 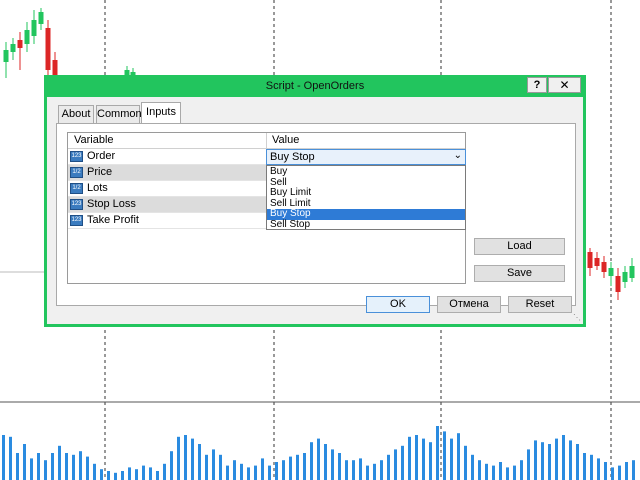 What do you see at coordinates (519, 246) in the screenshot?
I see `load-button: Load` at bounding box center [519, 246].